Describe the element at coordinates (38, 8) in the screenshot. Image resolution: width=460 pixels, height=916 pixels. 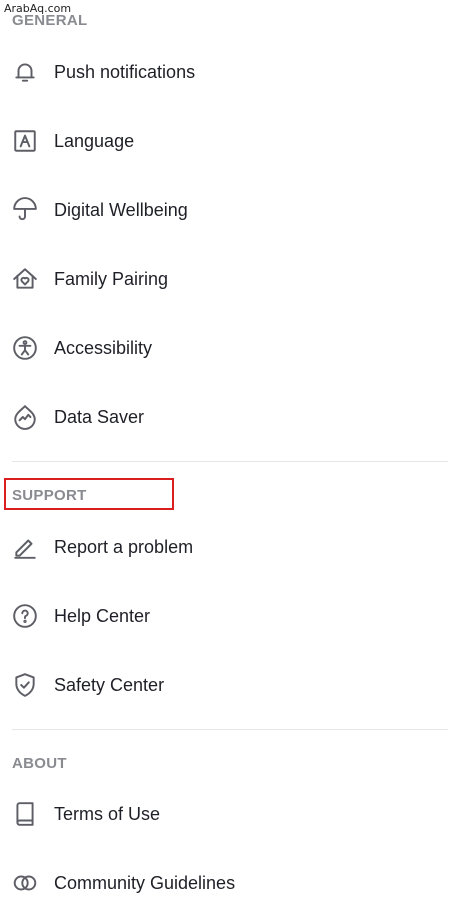
I see `watermark: ArabAq.com` at that location.